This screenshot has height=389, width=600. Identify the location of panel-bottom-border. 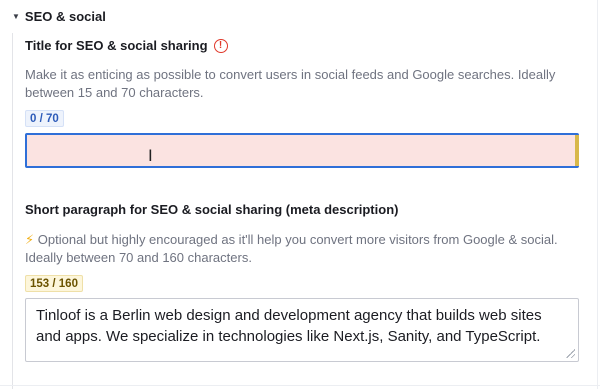
(300, 385).